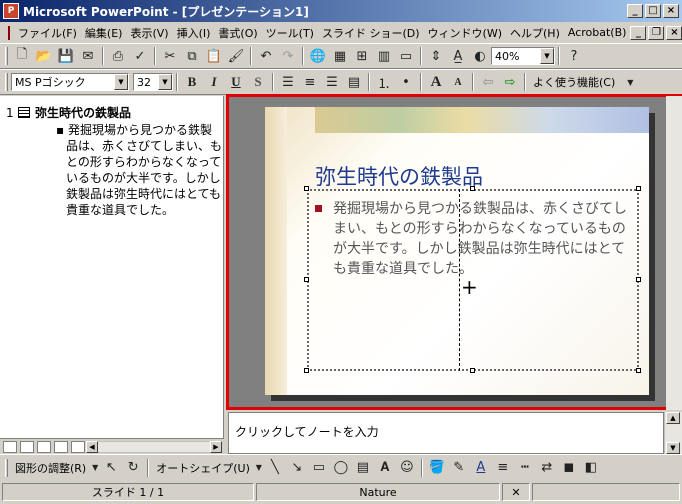 The width and height of the screenshot is (682, 504). I want to click on print-icon: ⎙, so click(118, 56).